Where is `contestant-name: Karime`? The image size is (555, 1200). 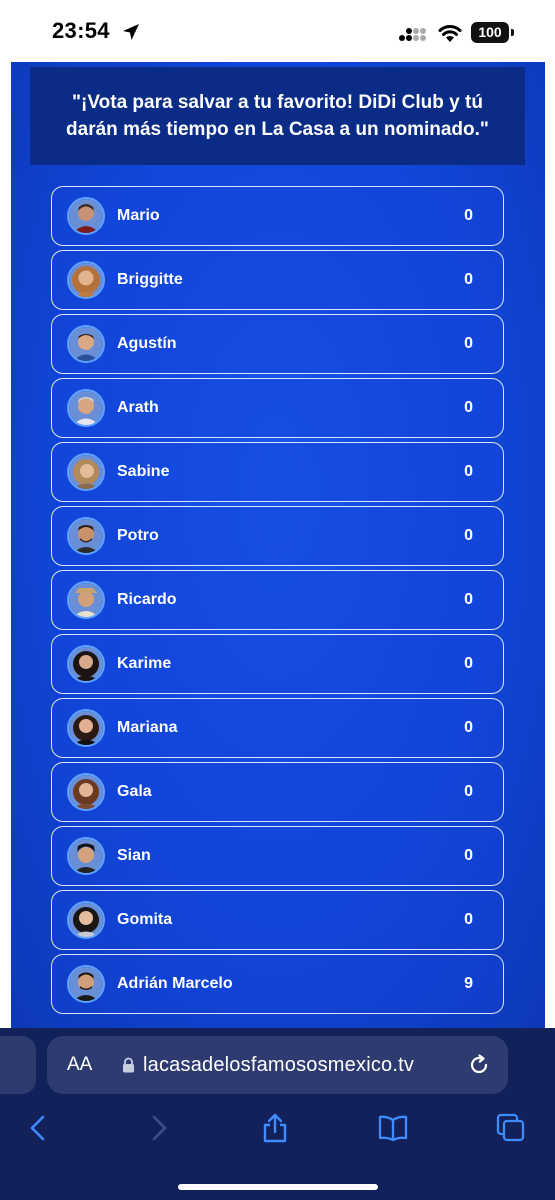
contestant-name: Karime is located at coordinates (144, 663).